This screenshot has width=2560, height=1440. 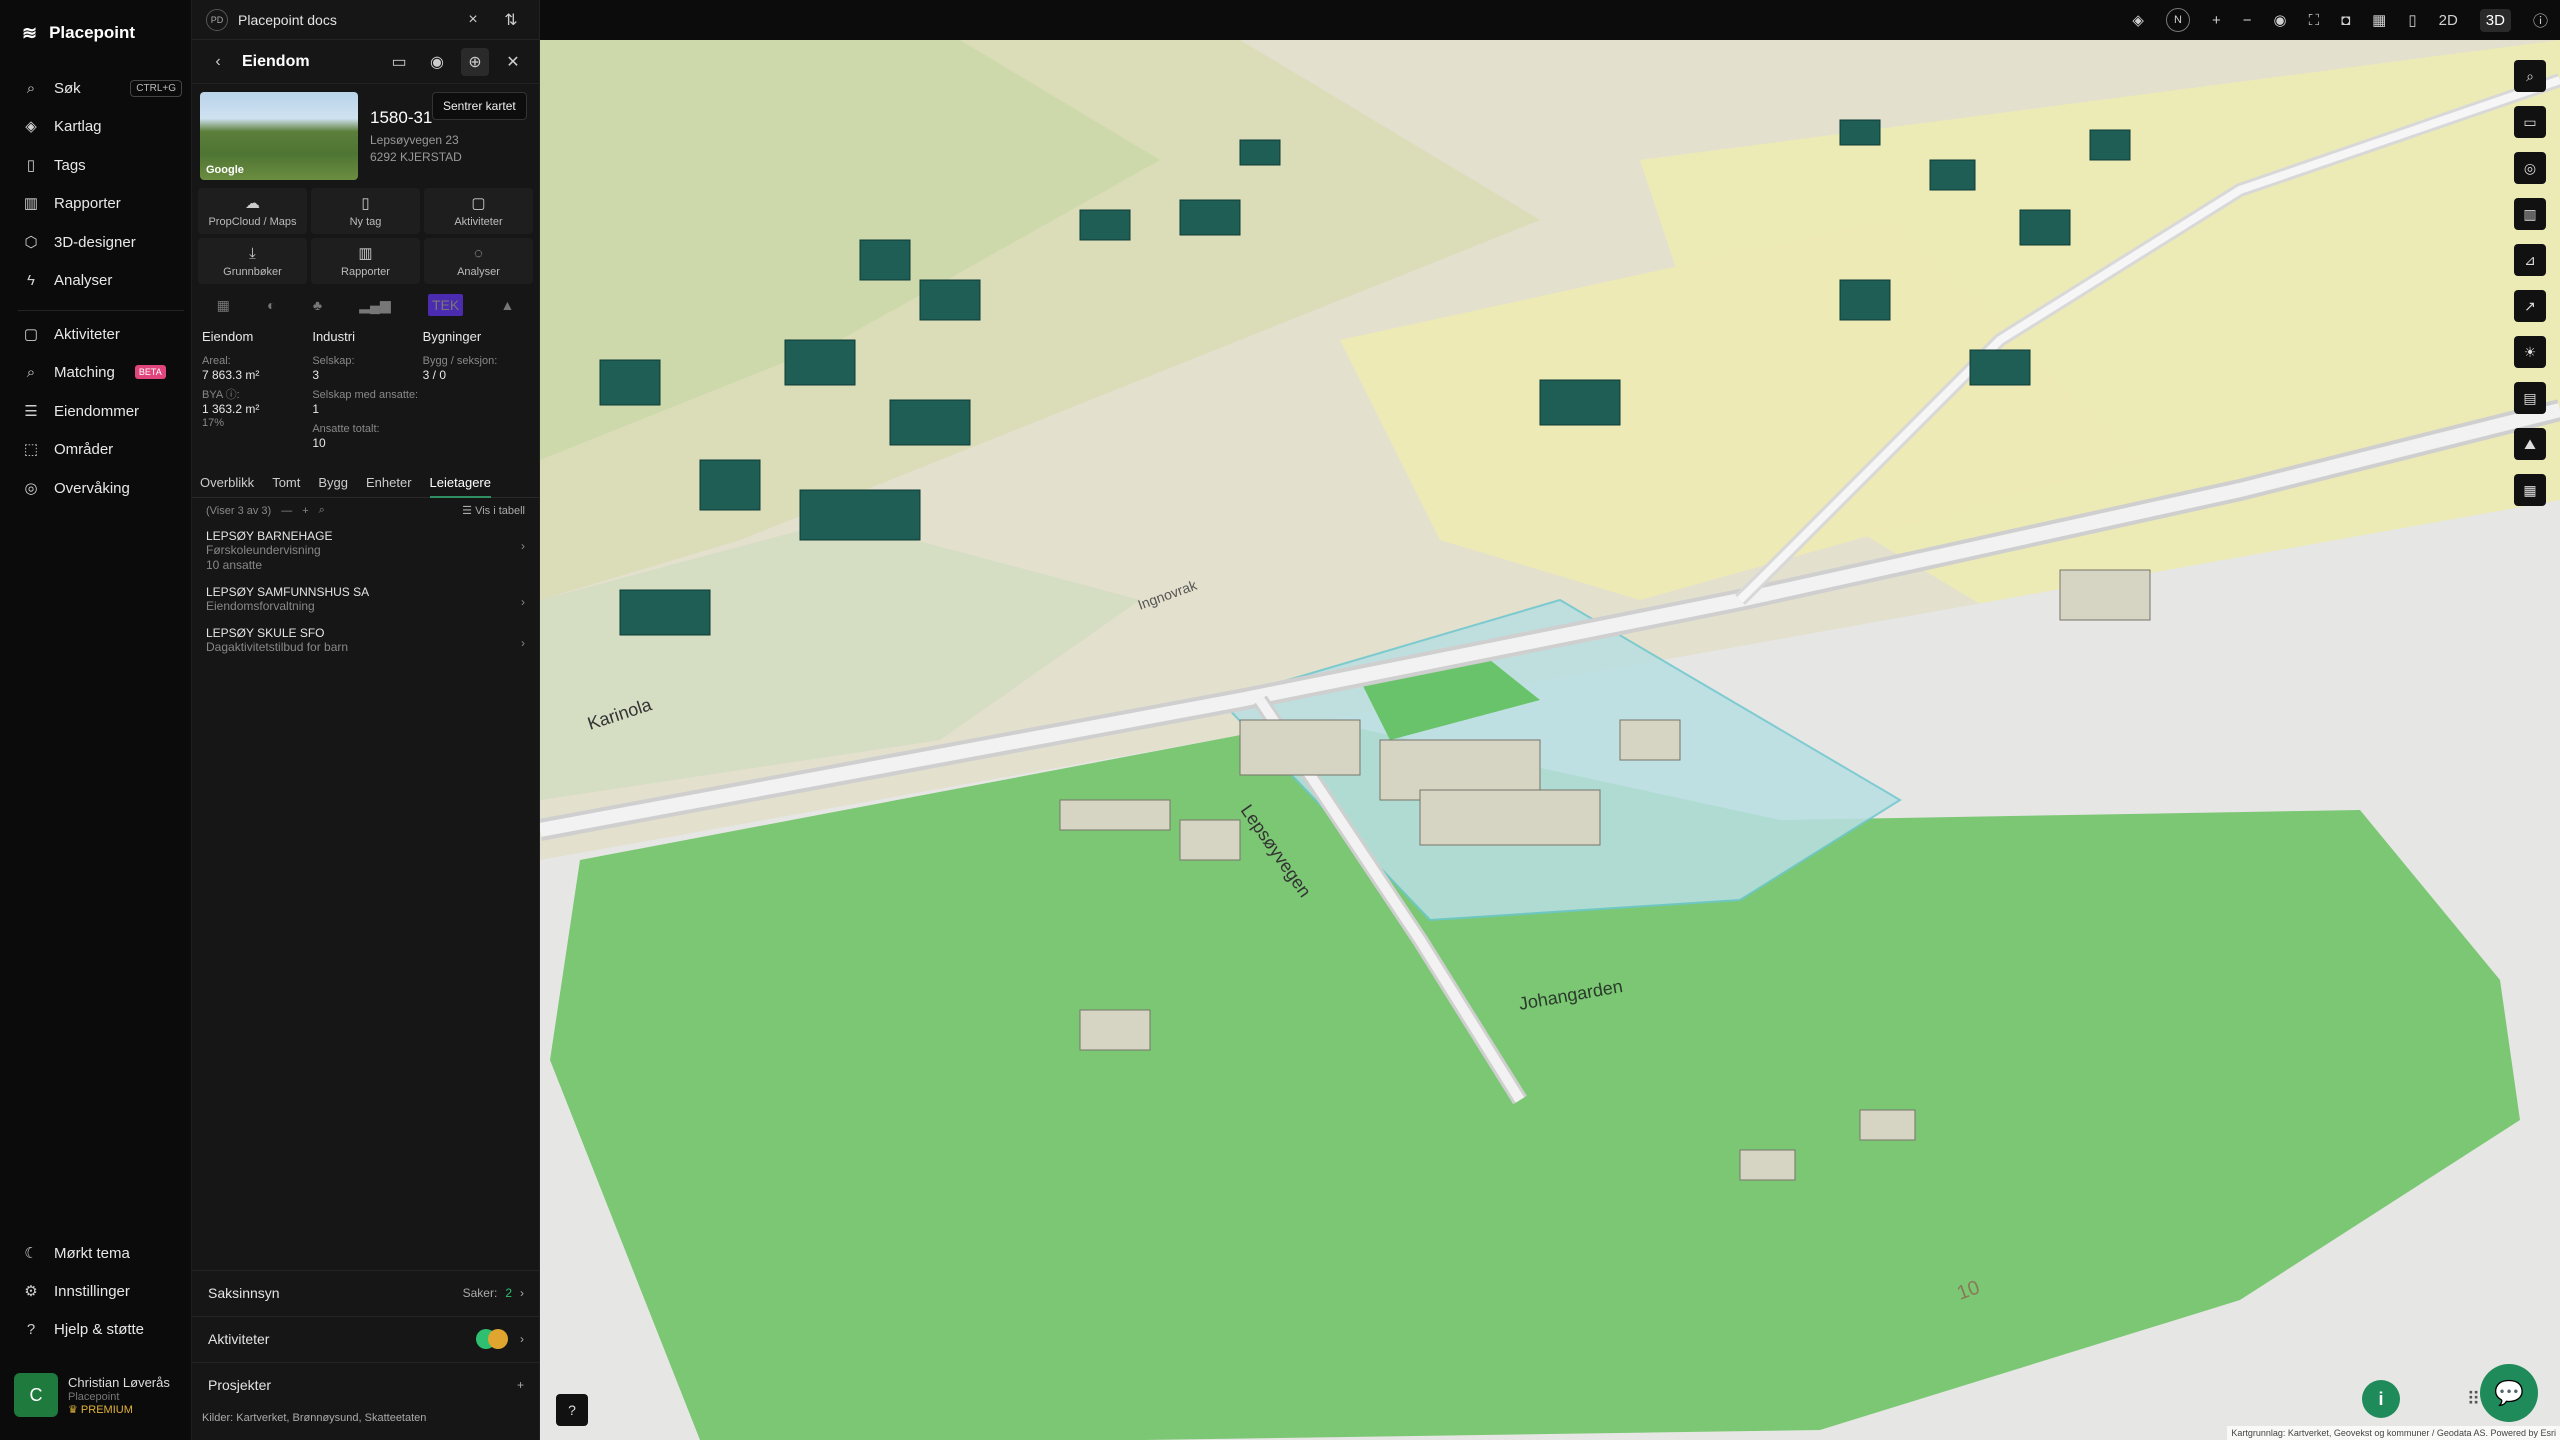 What do you see at coordinates (1550, 20) in the screenshot?
I see `map-toolbar: ◈ N + − ◉ ⛶ ◘ ▦ ▯ 2D 3D ⓘ` at bounding box center [1550, 20].